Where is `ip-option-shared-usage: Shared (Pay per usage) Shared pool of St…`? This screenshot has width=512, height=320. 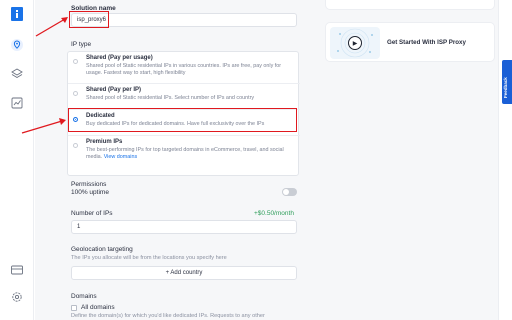
ip-option-shared-usage: Shared (Pay per usage) Shared pool of St… is located at coordinates (184, 67).